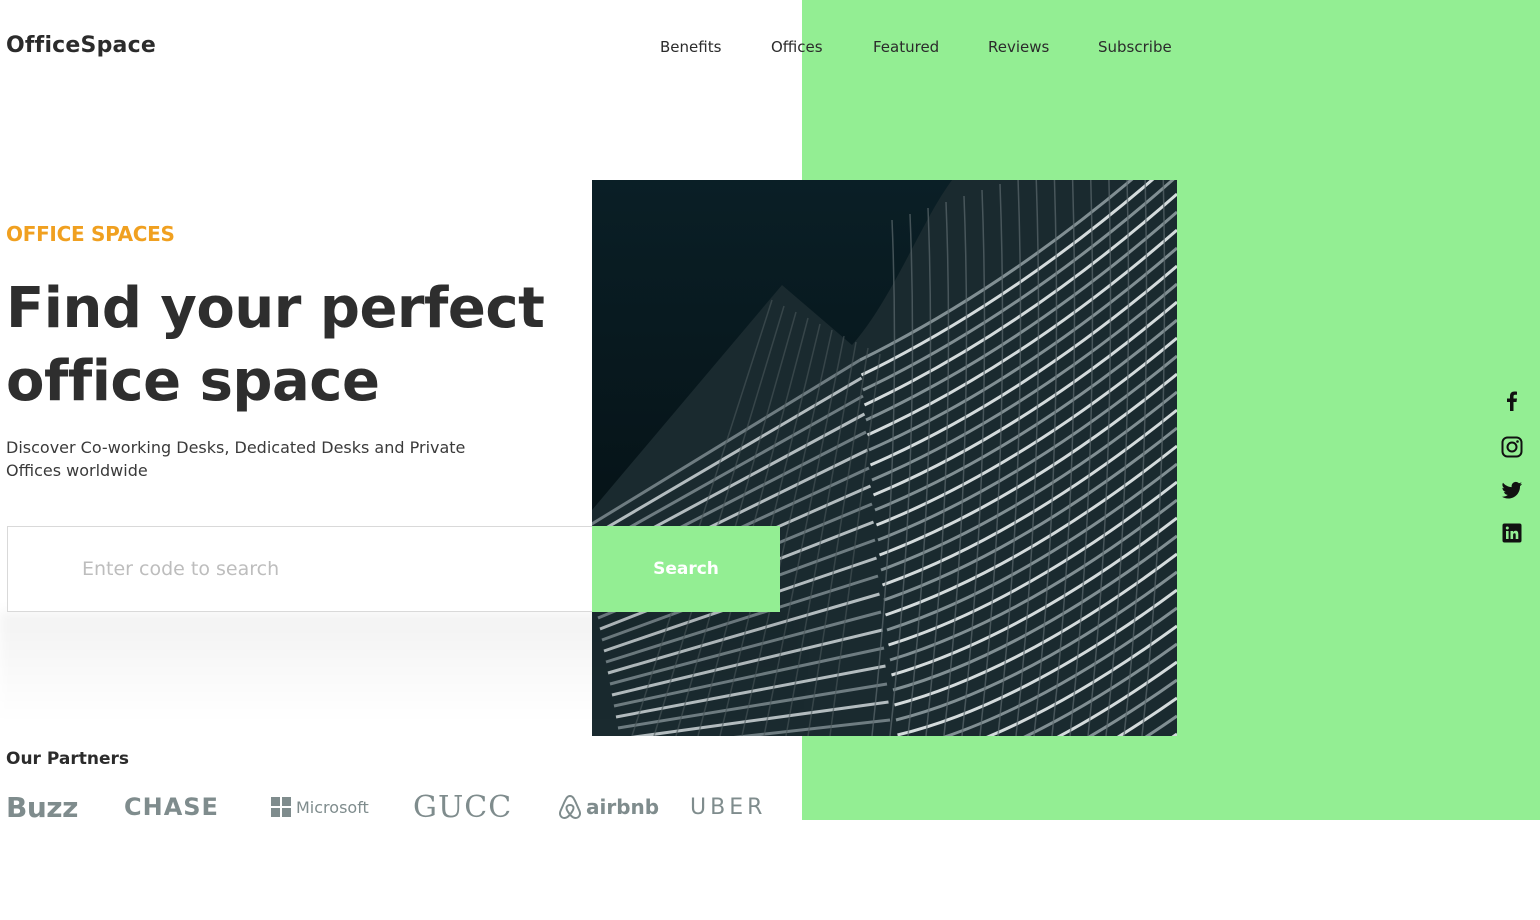 The width and height of the screenshot is (1540, 920). I want to click on partner-logo-text: GUCC, so click(463, 807).